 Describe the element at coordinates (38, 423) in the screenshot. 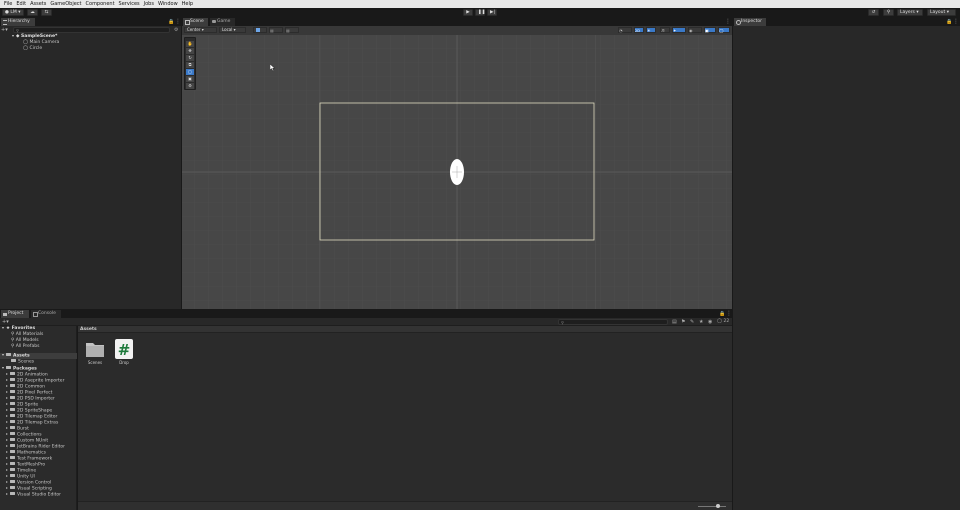

I see `package-item-label: 2D Tilemap Extras` at that location.